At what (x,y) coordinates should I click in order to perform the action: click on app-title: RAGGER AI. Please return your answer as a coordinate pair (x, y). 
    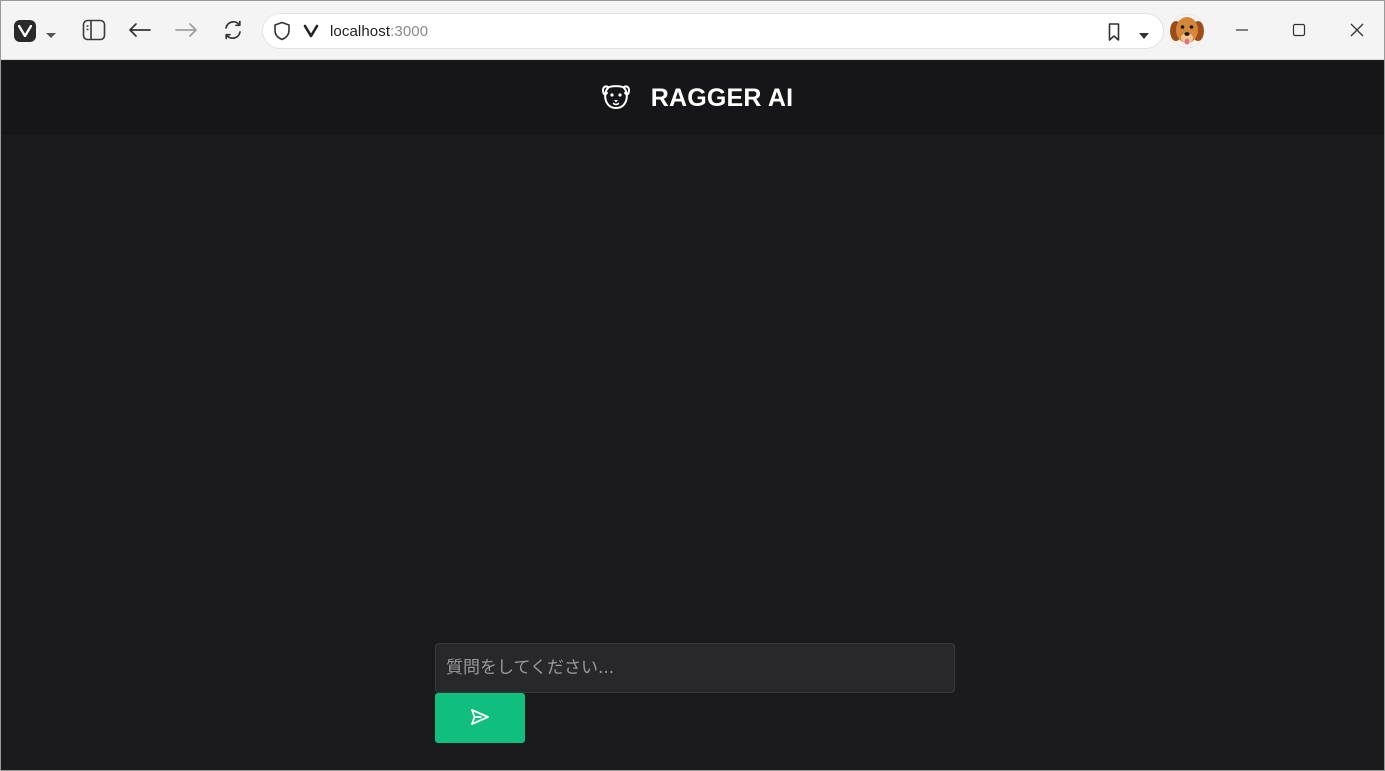
    Looking at the image, I should click on (722, 97).